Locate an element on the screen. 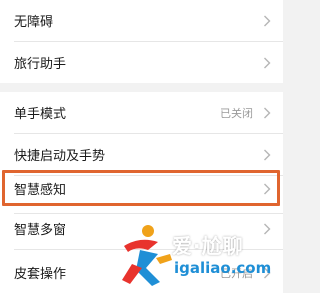 This screenshot has height=293, width=320. settings-item-label: 旅行助手 is located at coordinates (40, 64).